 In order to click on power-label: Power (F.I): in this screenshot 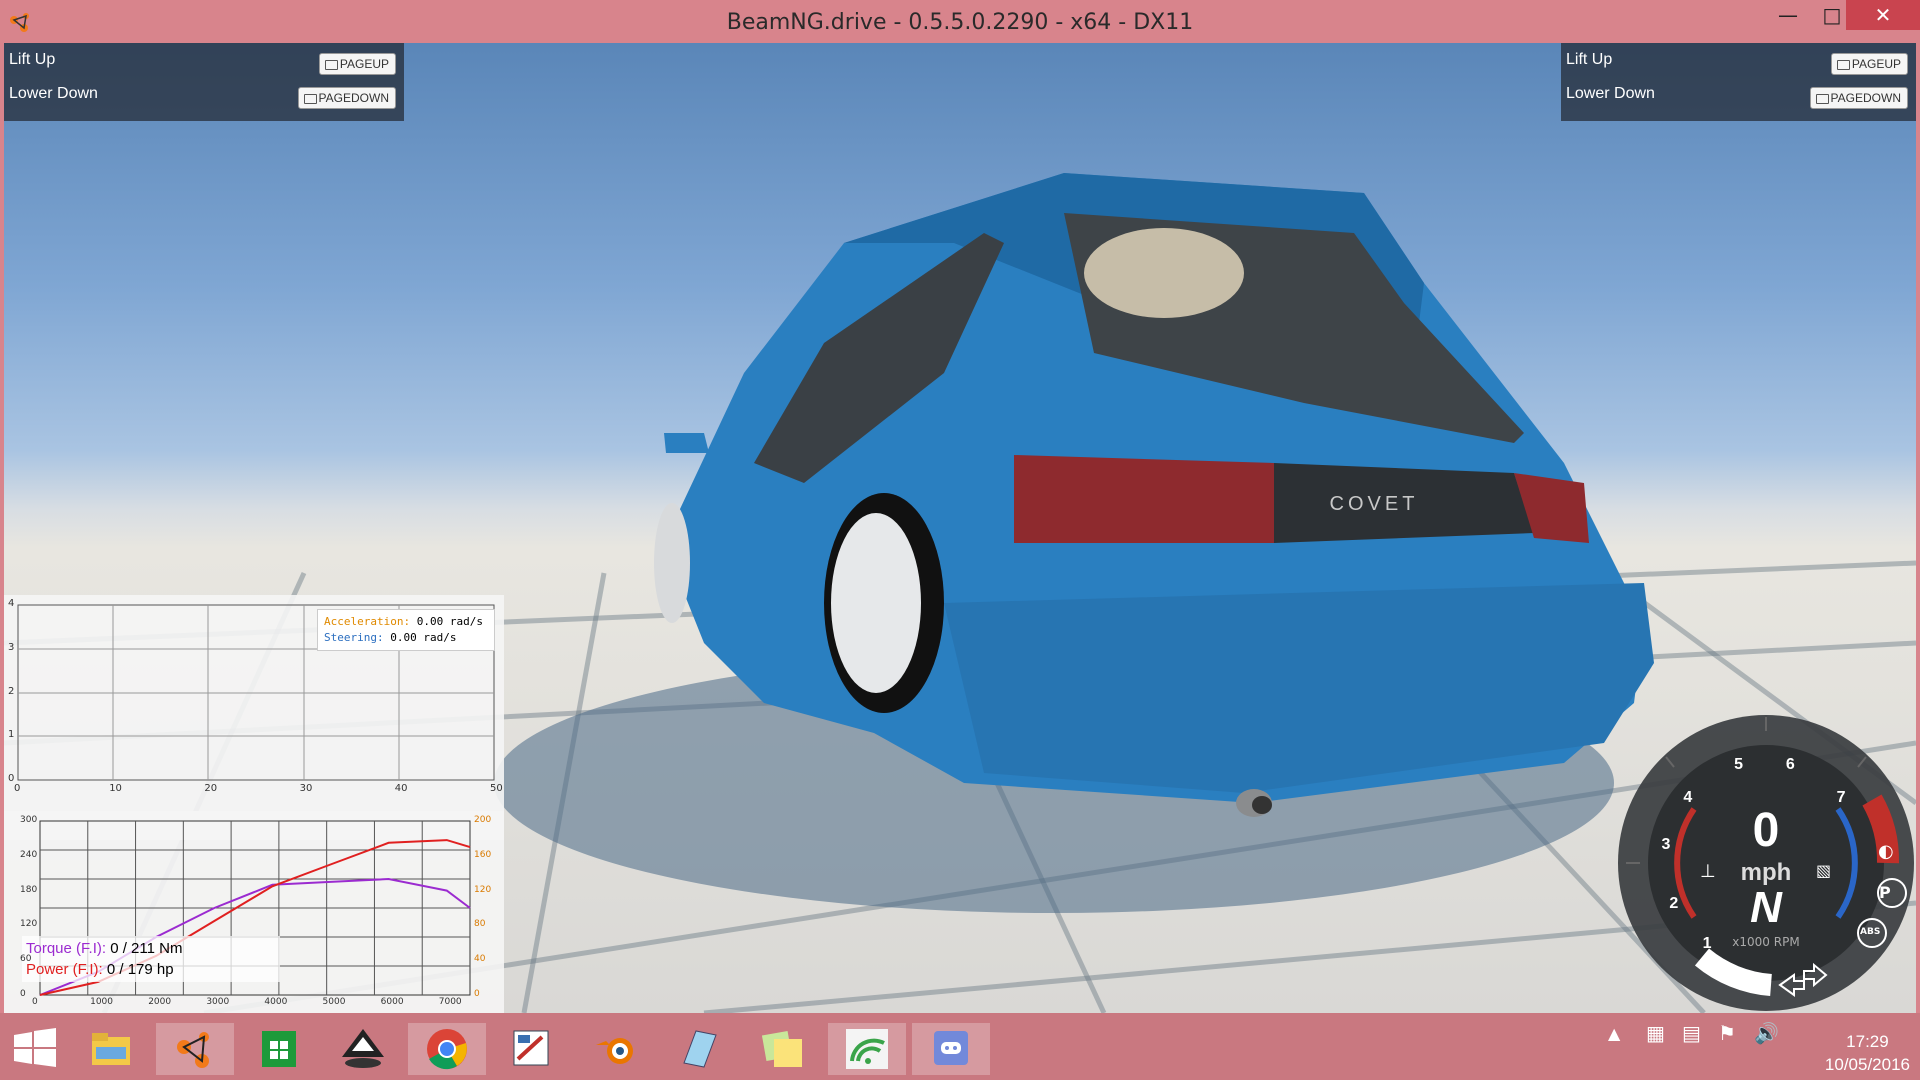, I will do `click(64, 969)`.